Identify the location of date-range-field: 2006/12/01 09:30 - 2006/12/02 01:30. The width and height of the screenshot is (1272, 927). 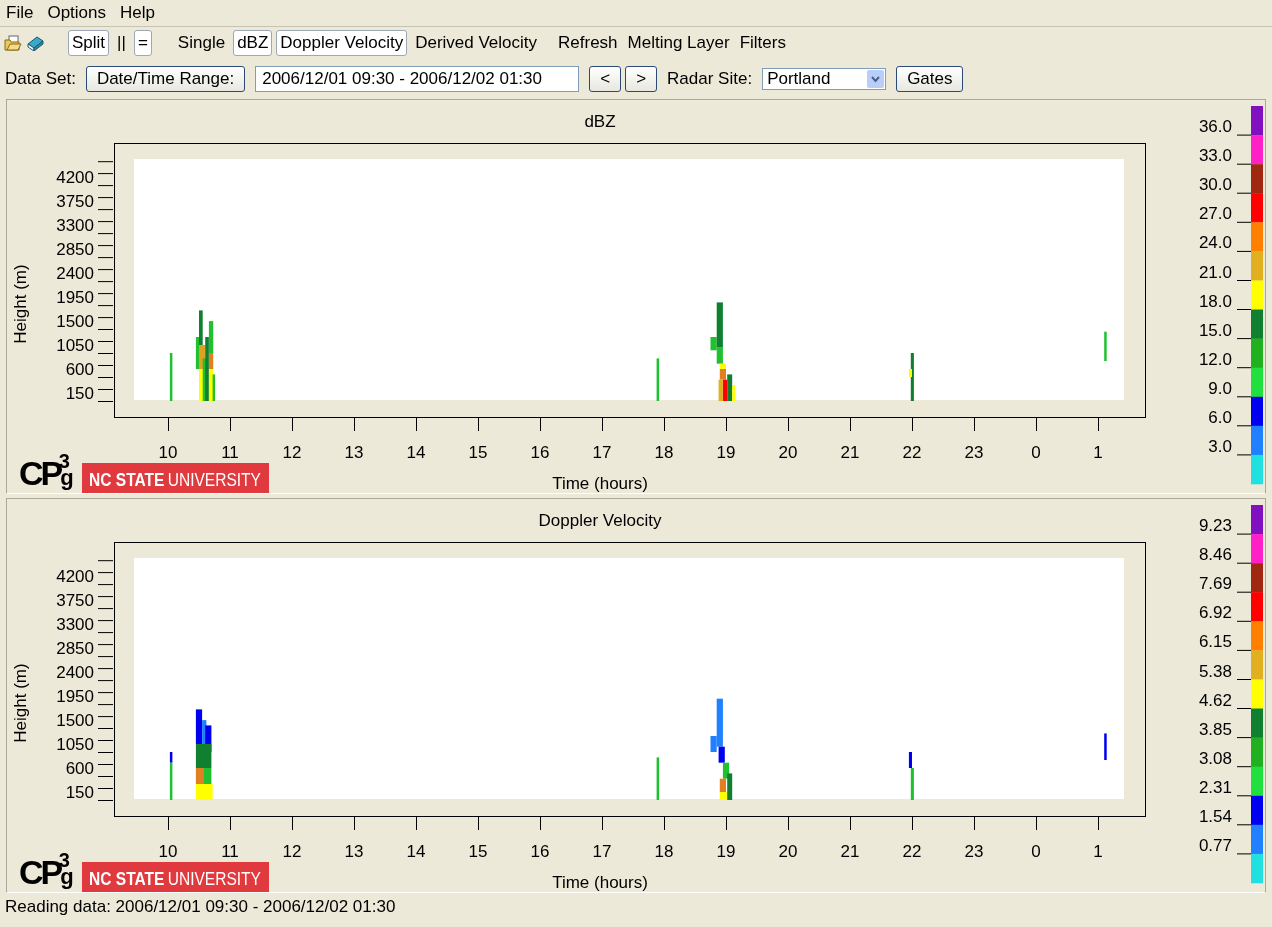
(417, 79).